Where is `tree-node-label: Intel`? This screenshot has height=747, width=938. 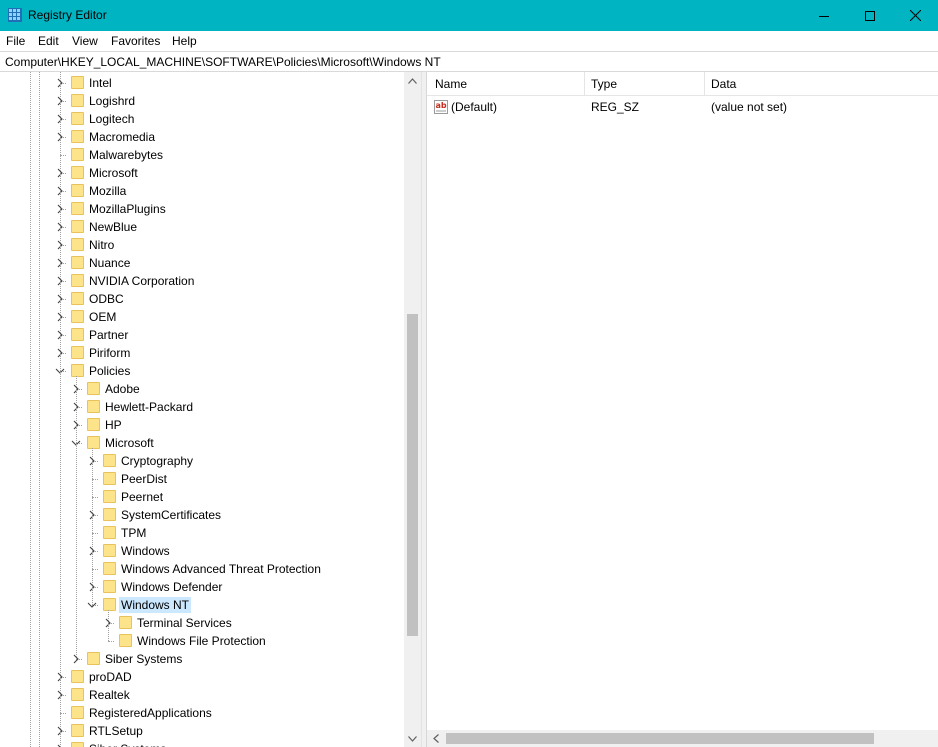 tree-node-label: Intel is located at coordinates (100, 83).